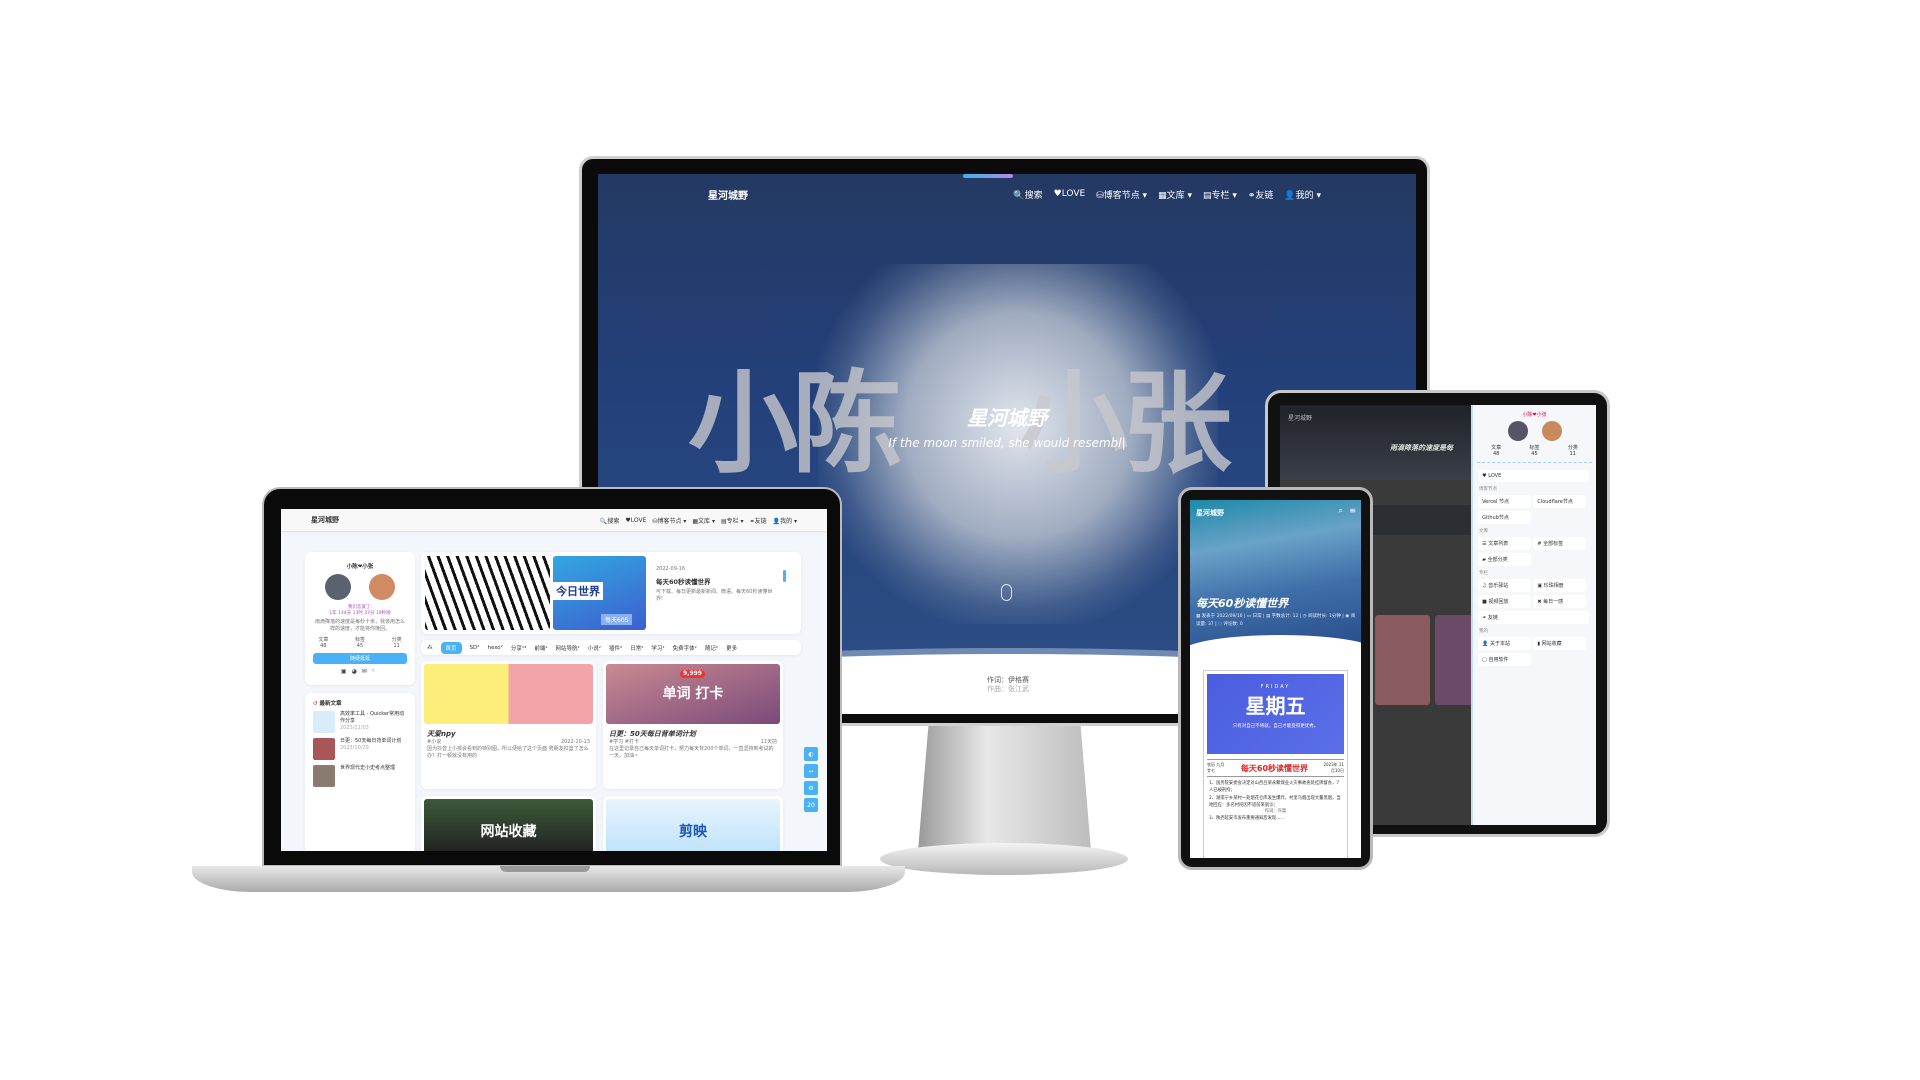  What do you see at coordinates (1560, 585) in the screenshot?
I see `drawer-item: ▣ 珍珠相册` at bounding box center [1560, 585].